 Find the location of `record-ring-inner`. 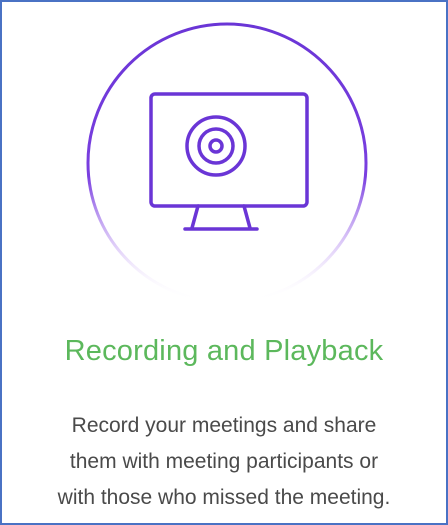

record-ring-inner is located at coordinates (216, 146).